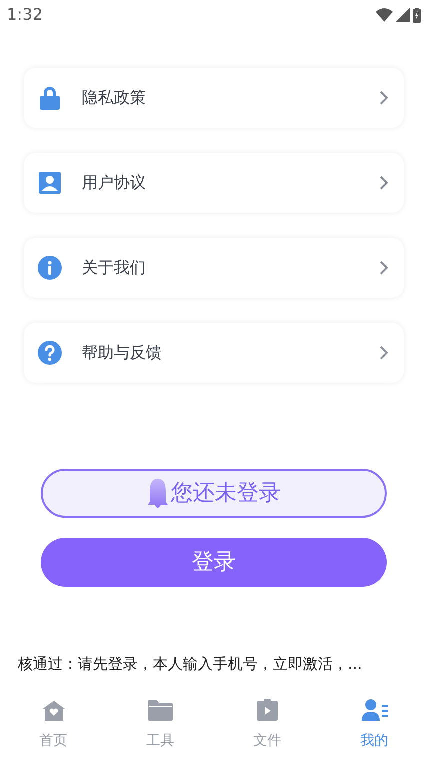 Image resolution: width=428 pixels, height=762 pixels. Describe the element at coordinates (53, 710) in the screenshot. I see `home-icon` at that location.